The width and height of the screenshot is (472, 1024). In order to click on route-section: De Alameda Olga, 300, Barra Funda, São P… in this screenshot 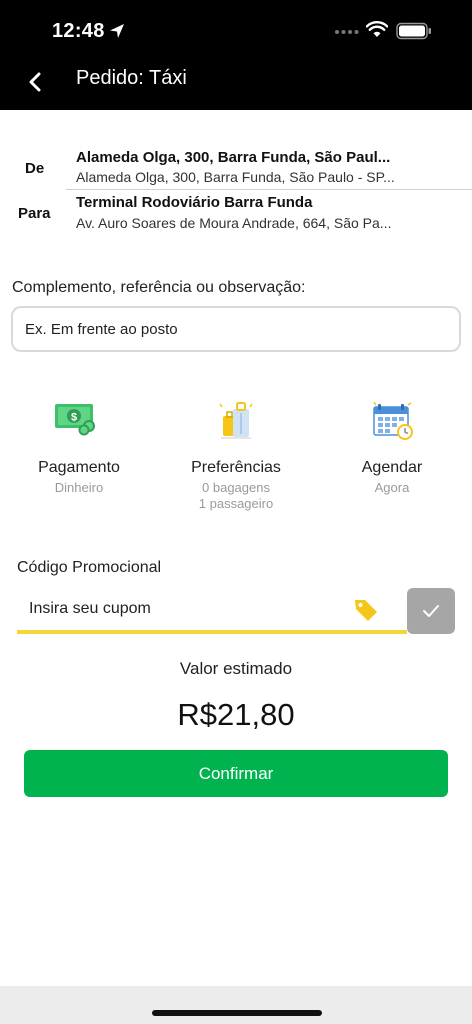, I will do `click(236, 190)`.